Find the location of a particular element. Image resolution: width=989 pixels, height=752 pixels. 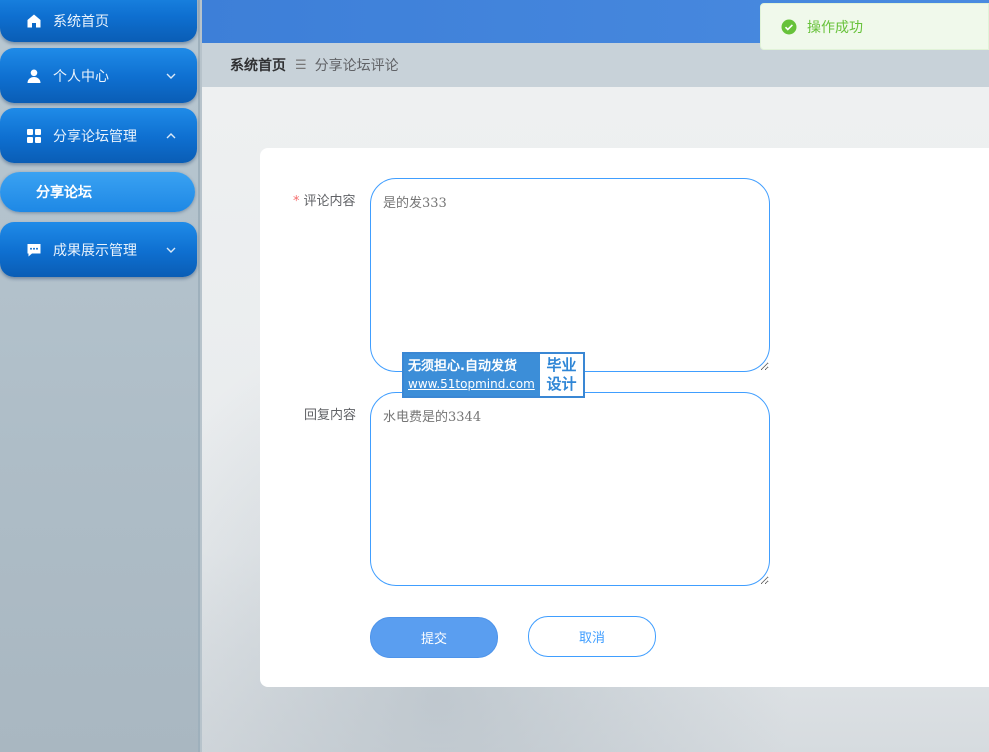

submit-button: 提交 is located at coordinates (434, 637).